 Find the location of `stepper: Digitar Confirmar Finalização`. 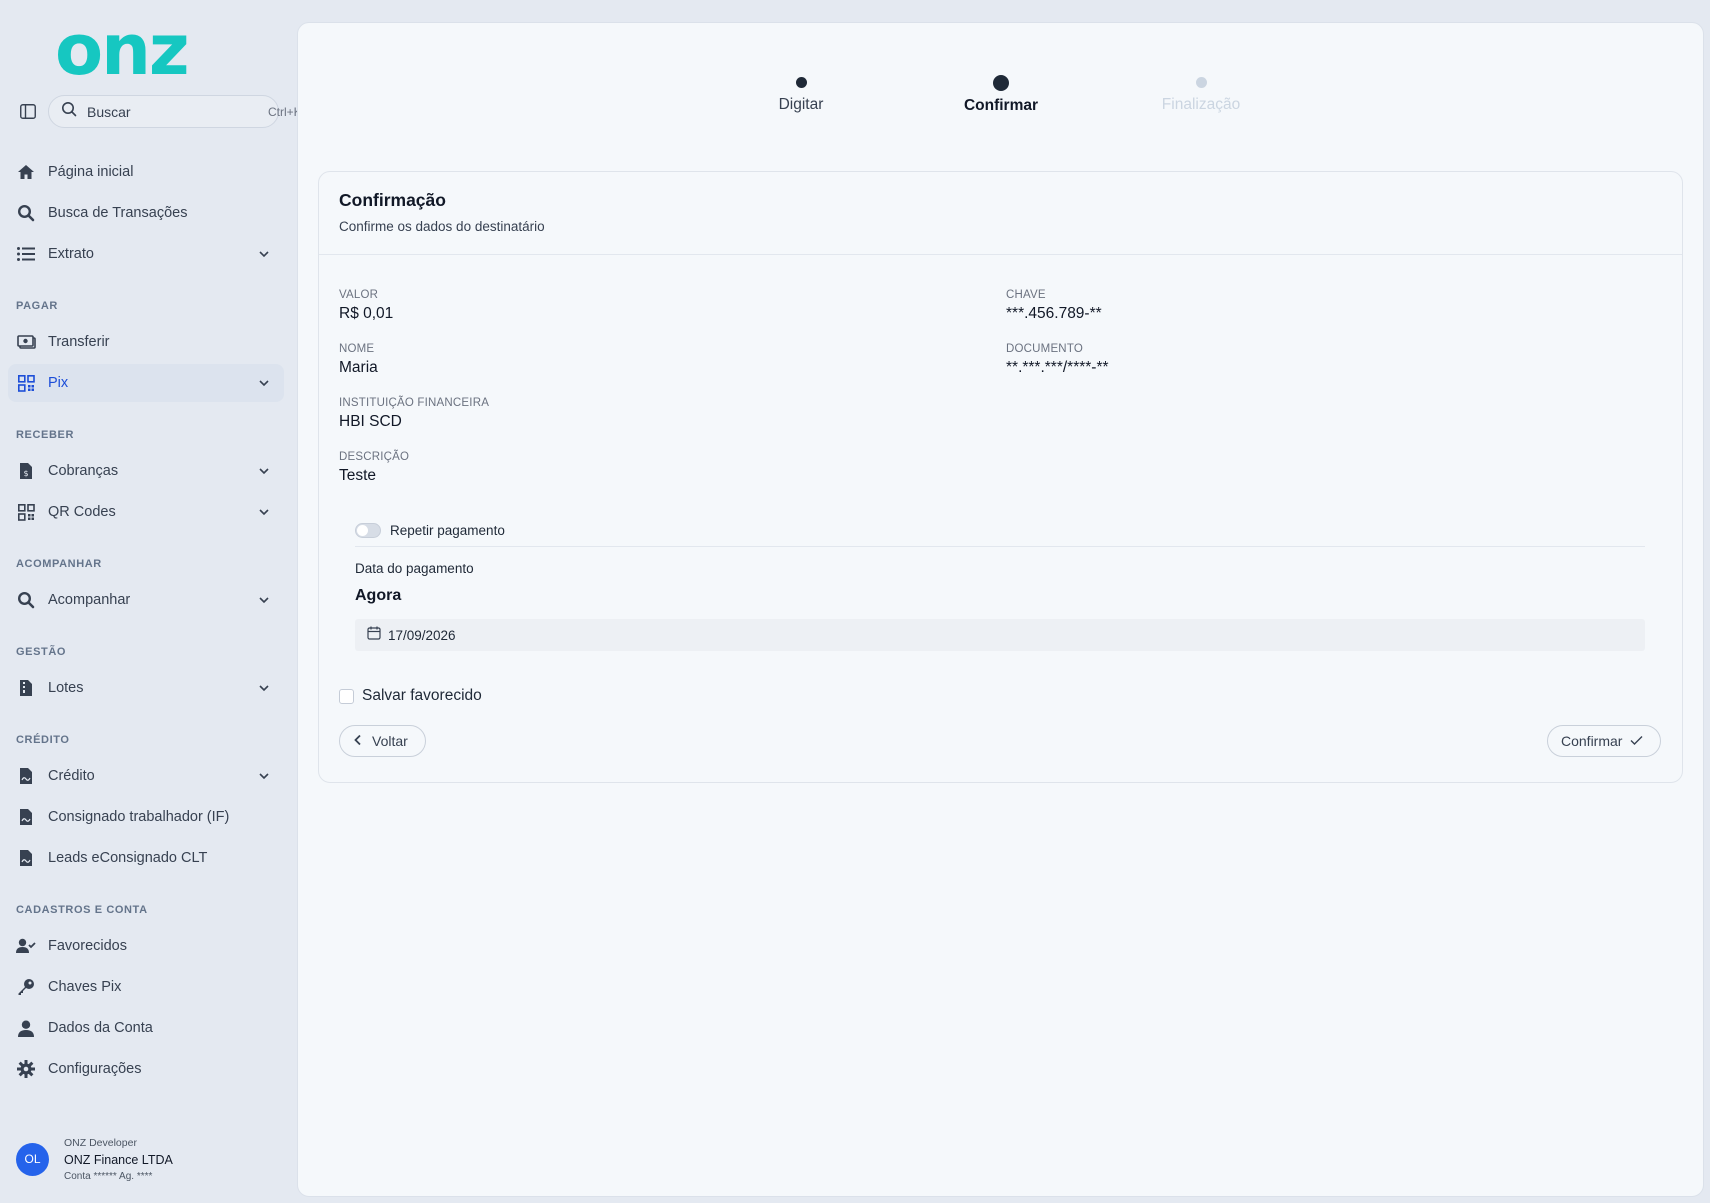

stepper: Digitar Confirmar Finalização is located at coordinates (1000, 83).